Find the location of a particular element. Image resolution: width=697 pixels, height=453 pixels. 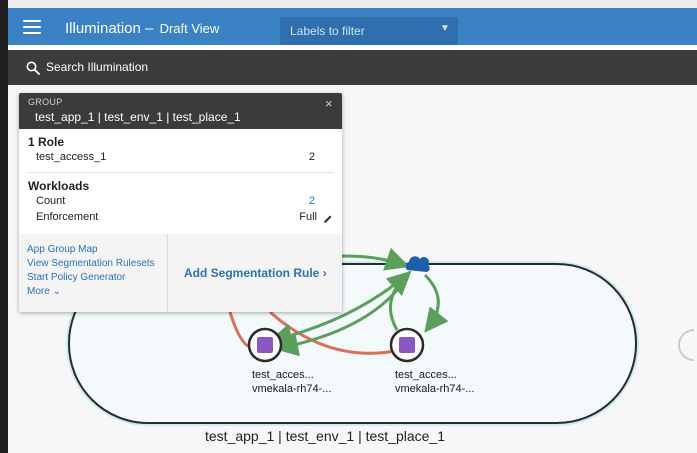

offscreen-group-edge is located at coordinates (686, 345).